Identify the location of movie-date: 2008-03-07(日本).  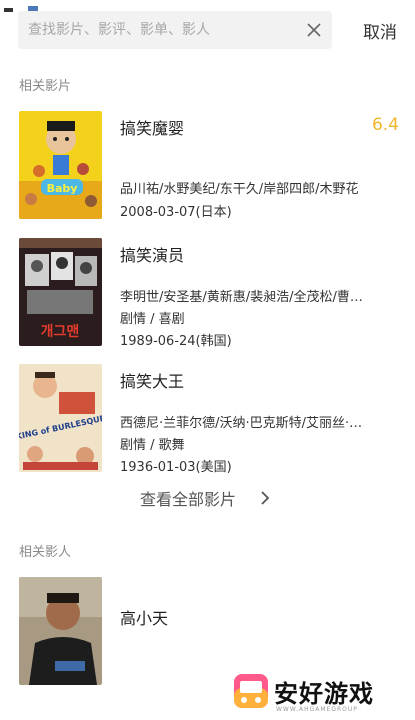
(176, 212).